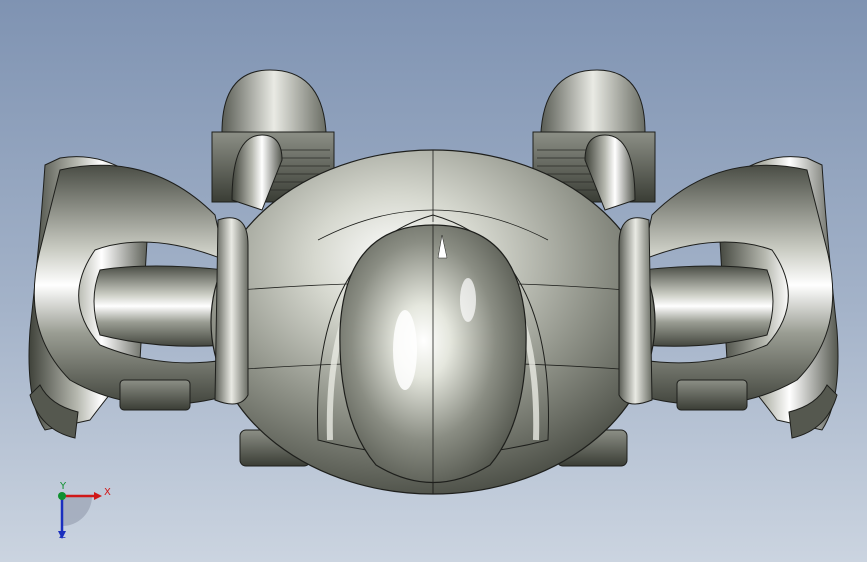  I want to click on z-axis-label: Z, so click(62, 535).